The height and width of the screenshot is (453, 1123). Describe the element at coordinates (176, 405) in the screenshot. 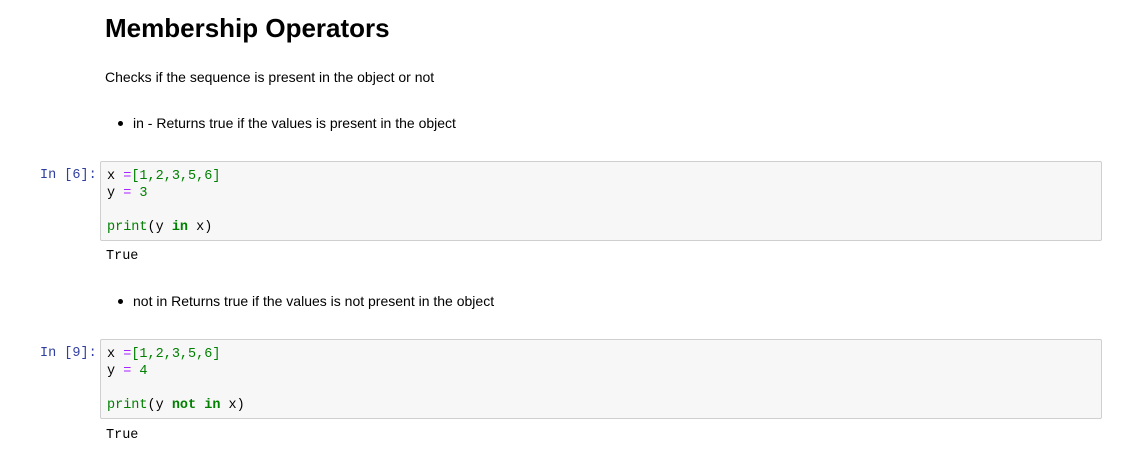

I see `code-line: print(y not in x)` at that location.